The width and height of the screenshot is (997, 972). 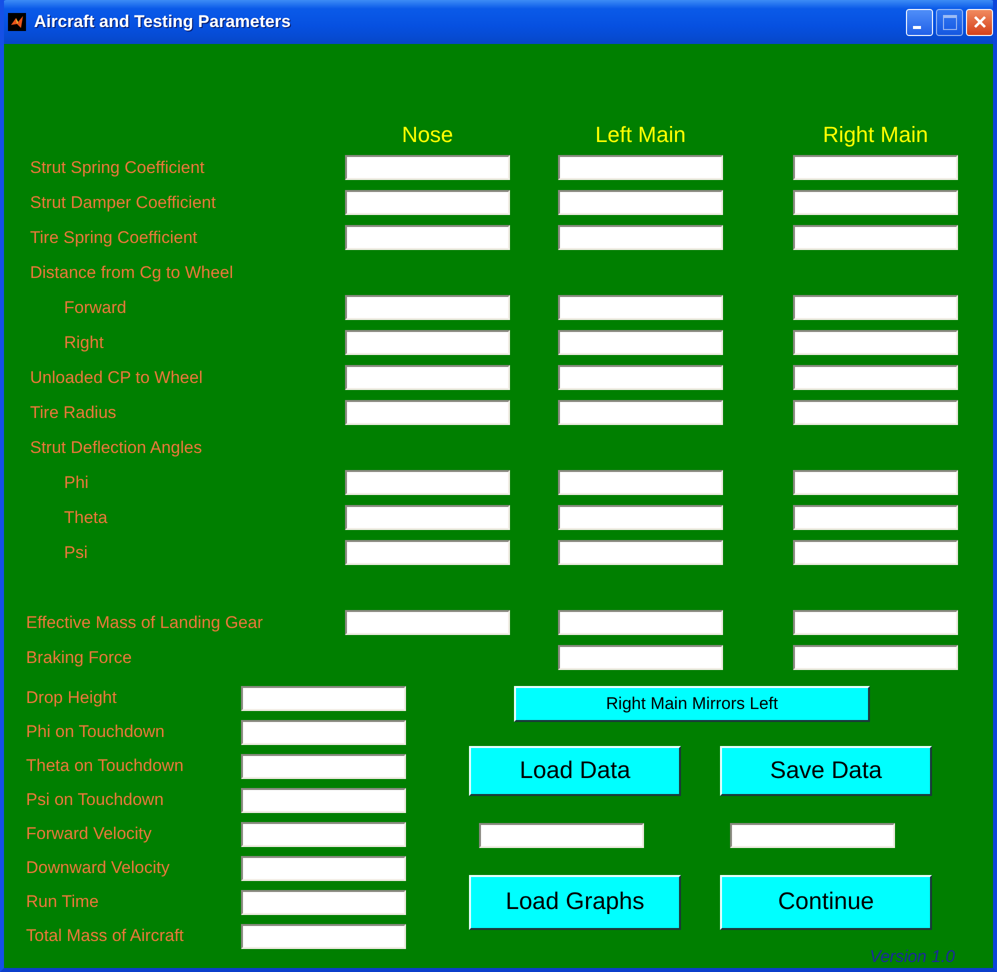 I want to click on close-icon, so click(x=980, y=22).